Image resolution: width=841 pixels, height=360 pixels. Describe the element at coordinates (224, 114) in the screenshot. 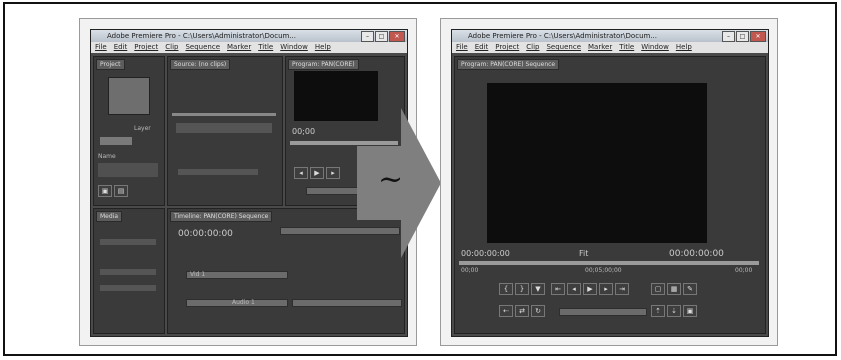

I see `source-ruler` at that location.